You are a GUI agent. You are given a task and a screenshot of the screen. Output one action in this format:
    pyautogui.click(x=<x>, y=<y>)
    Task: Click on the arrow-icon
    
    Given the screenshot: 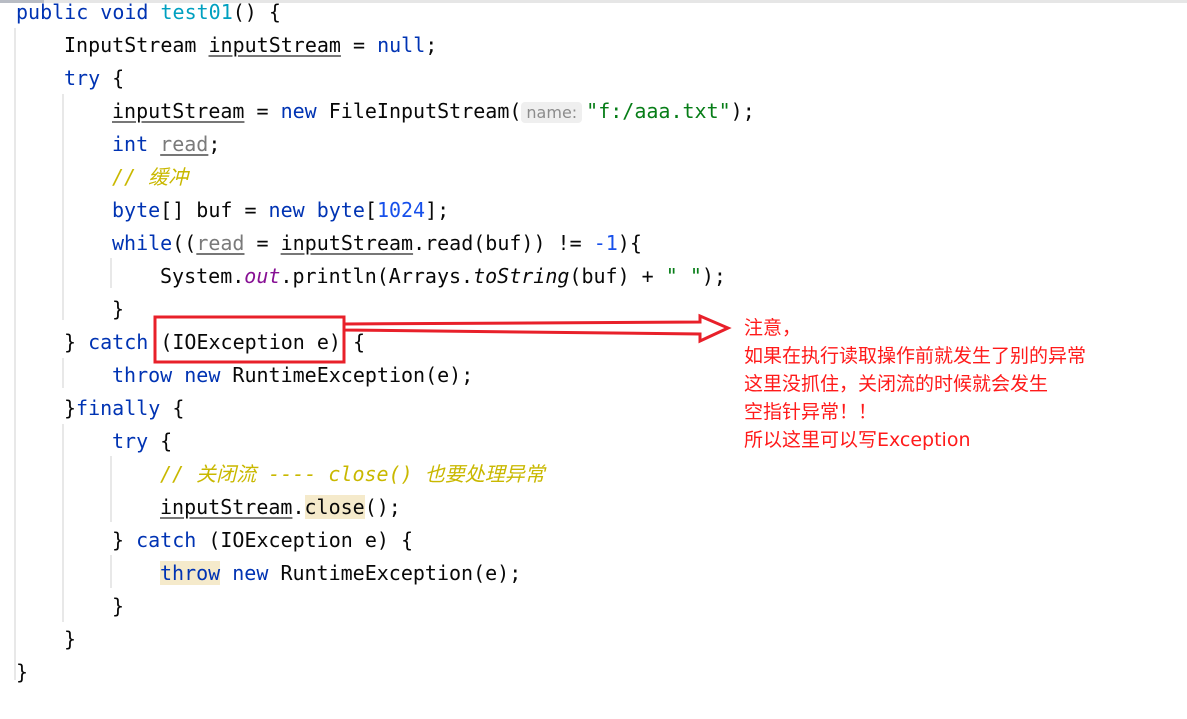 What is the action you would take?
    pyautogui.click(x=537, y=328)
    